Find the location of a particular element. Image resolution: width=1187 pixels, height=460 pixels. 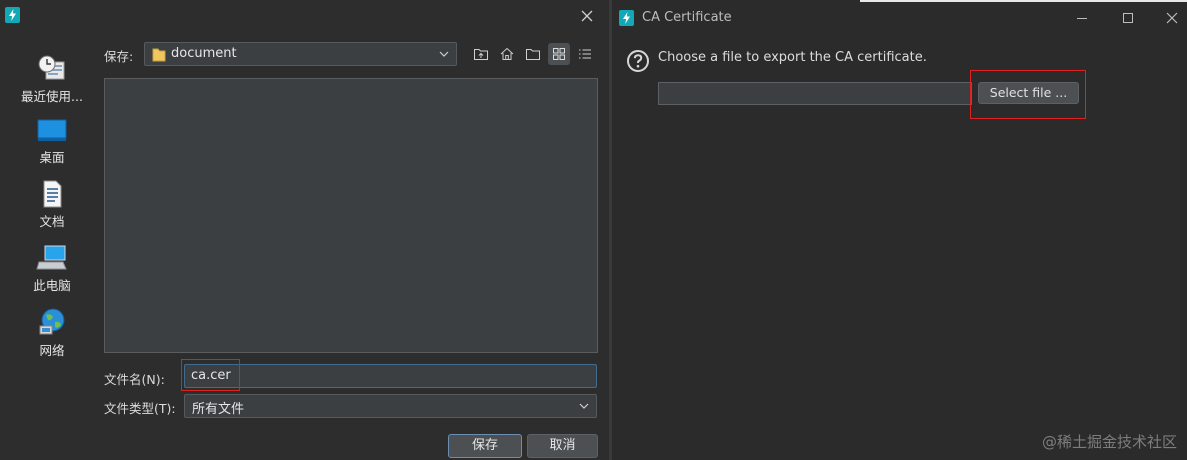

filetype-combo: 所有文件 is located at coordinates (390, 406).